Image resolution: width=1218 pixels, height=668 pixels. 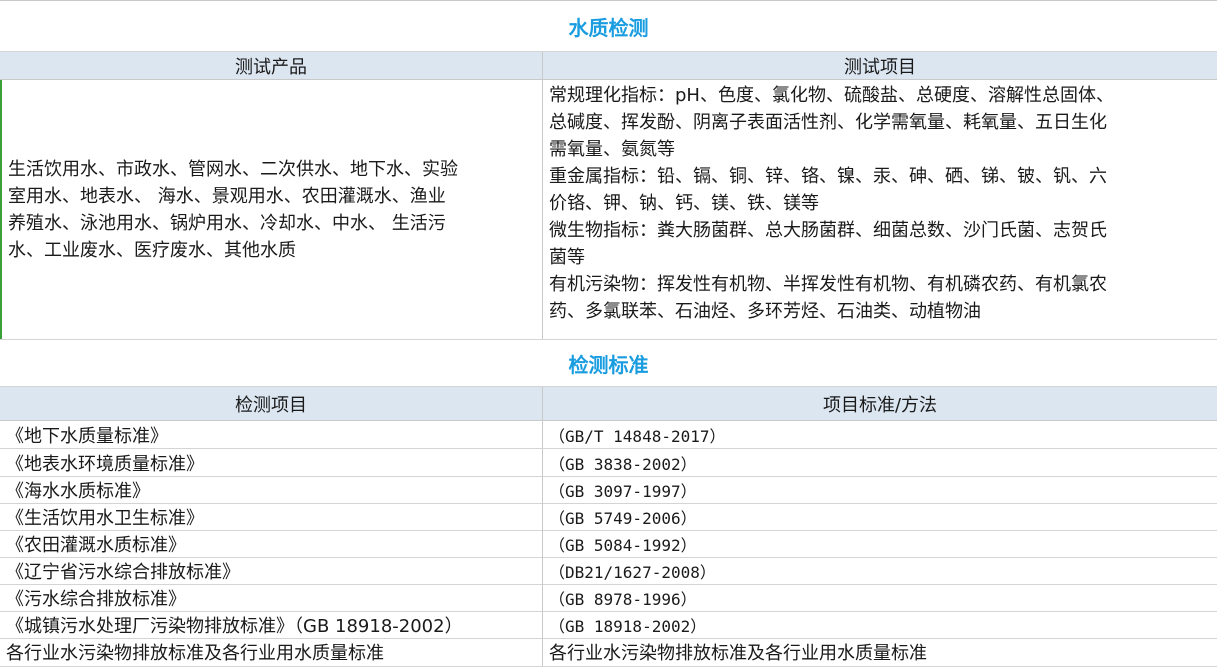 What do you see at coordinates (271, 403) in the screenshot?
I see `header-detection-item: 检测项目` at bounding box center [271, 403].